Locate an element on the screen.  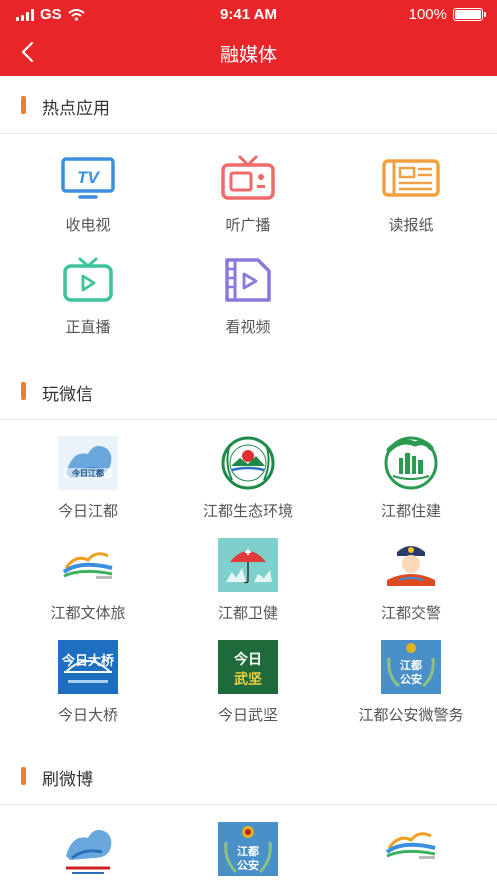
traffic-police-logo is located at coordinates (411, 565).